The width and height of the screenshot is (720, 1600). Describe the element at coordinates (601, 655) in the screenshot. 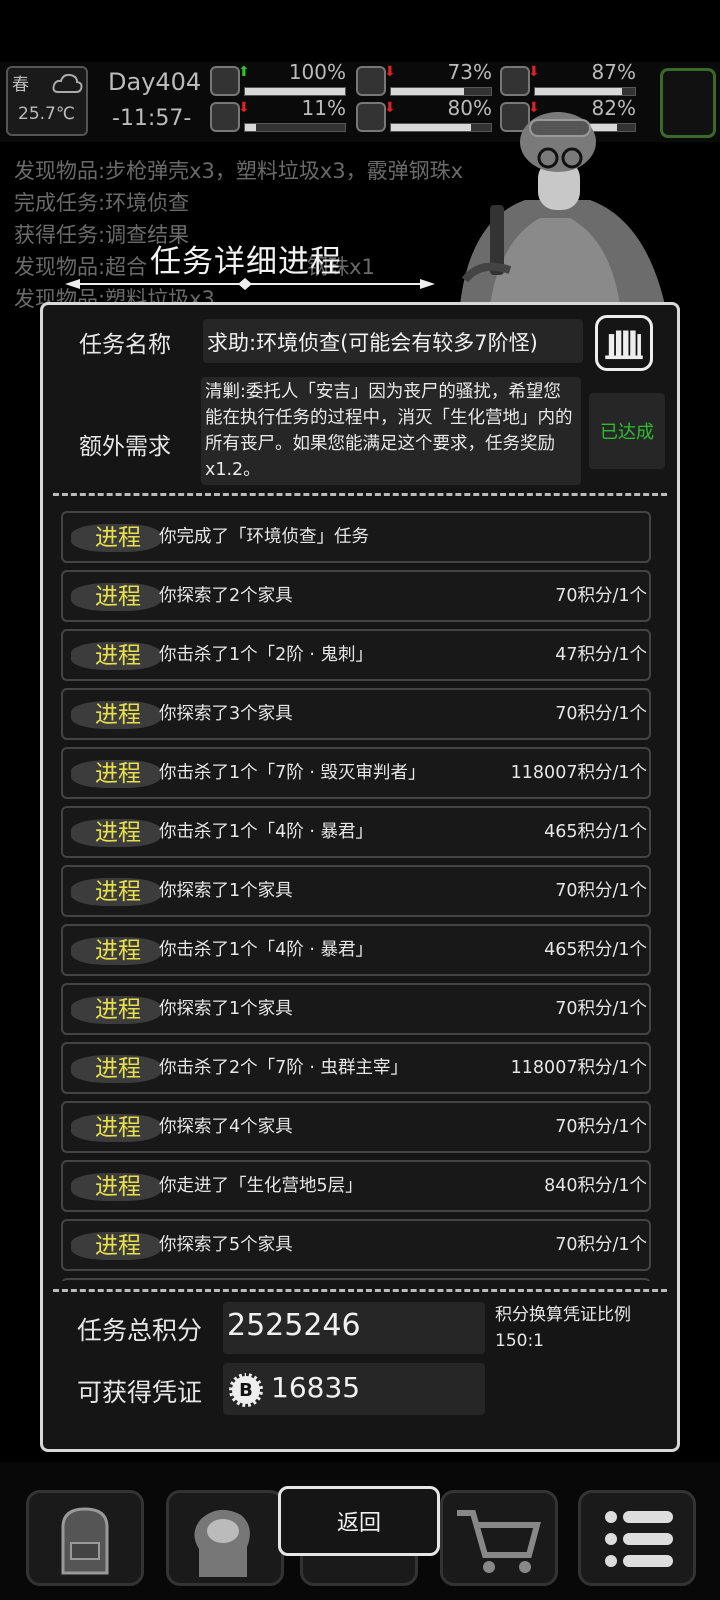

I see `progress-points: 47积分/1个` at that location.